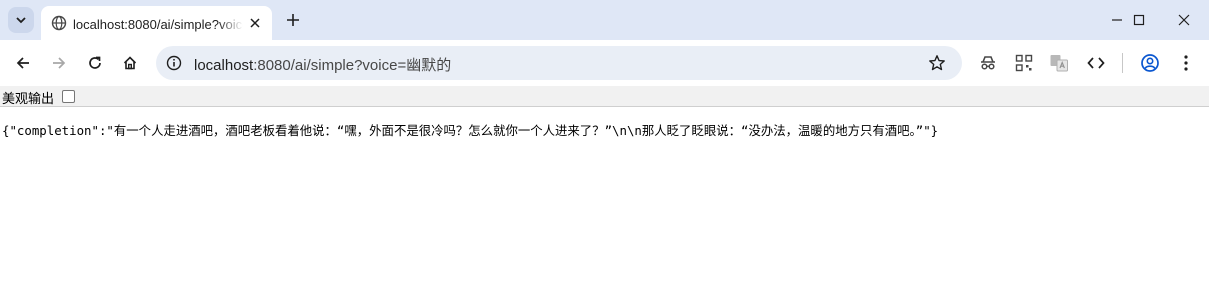 This screenshot has width=1209, height=290. Describe the element at coordinates (68, 96) in the screenshot. I see `pretty-print-checkbox` at that location.